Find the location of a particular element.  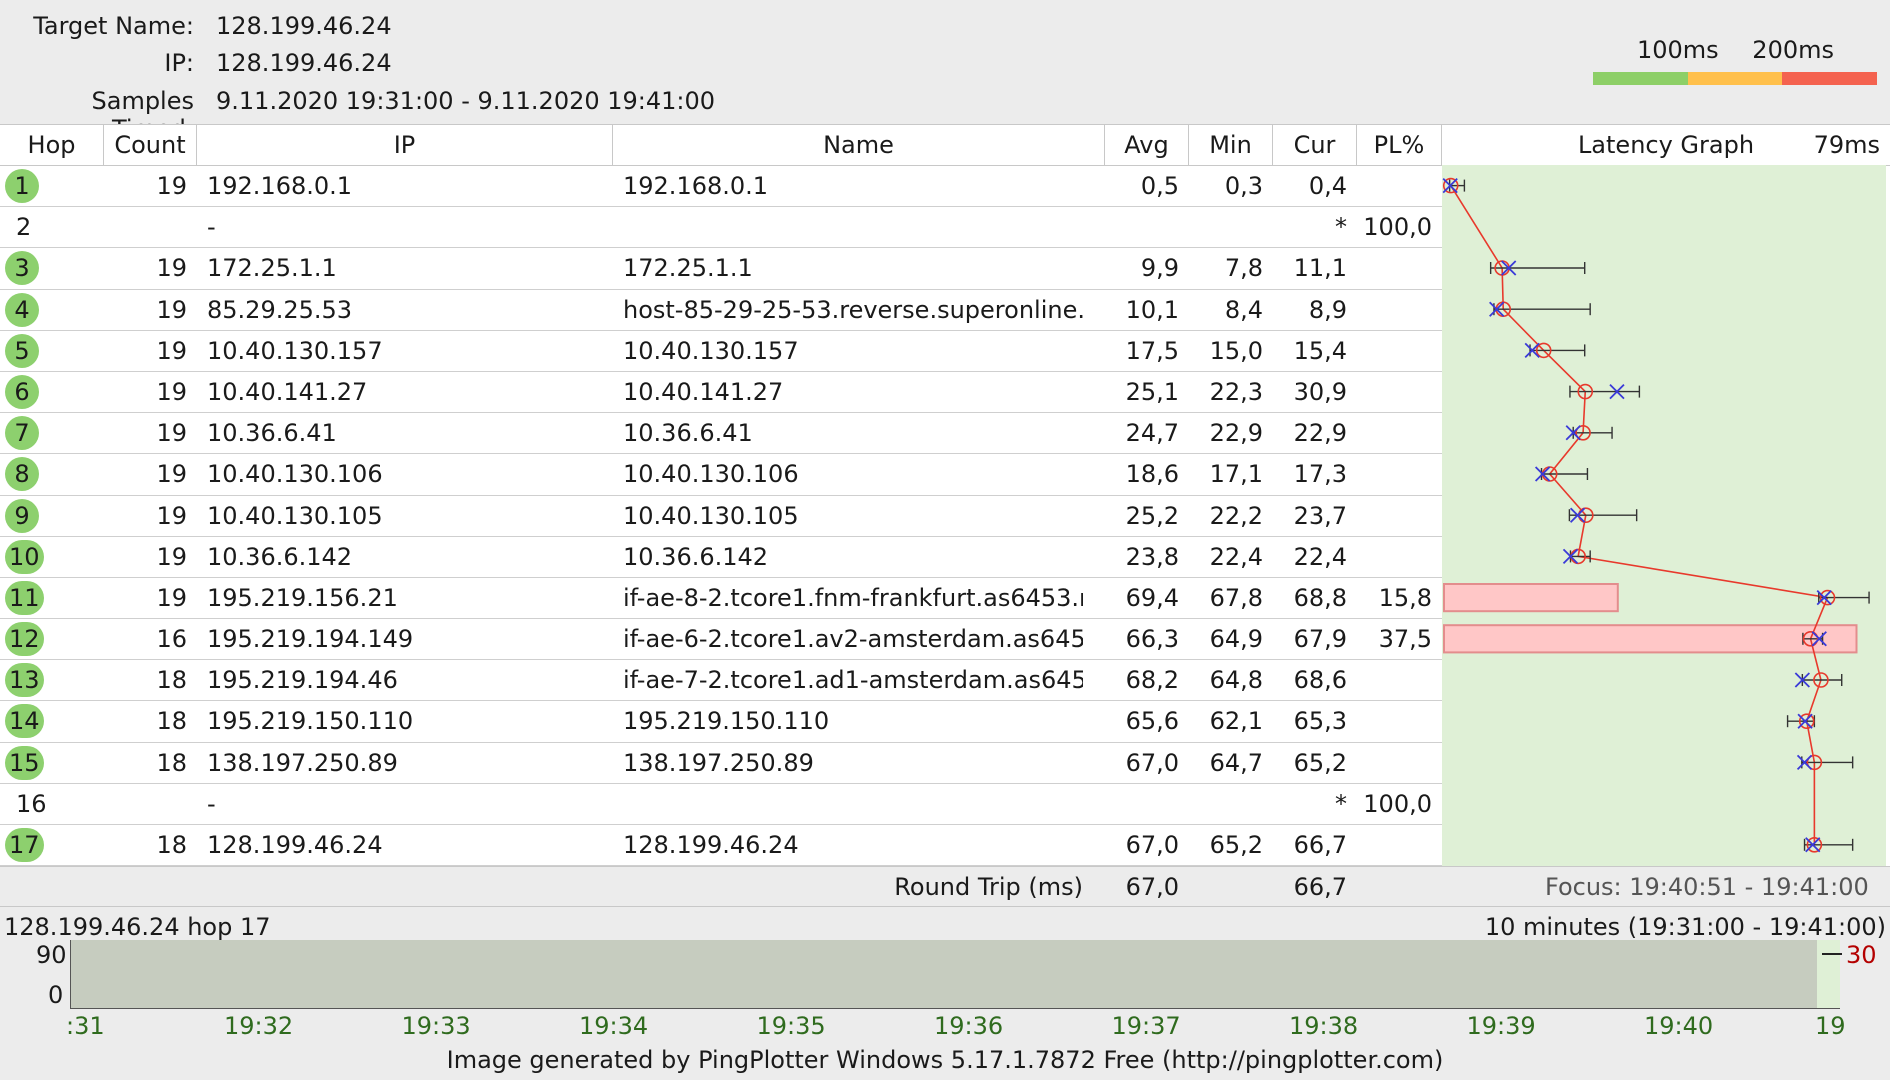

hop-cur: 67,9 is located at coordinates (1320, 639).